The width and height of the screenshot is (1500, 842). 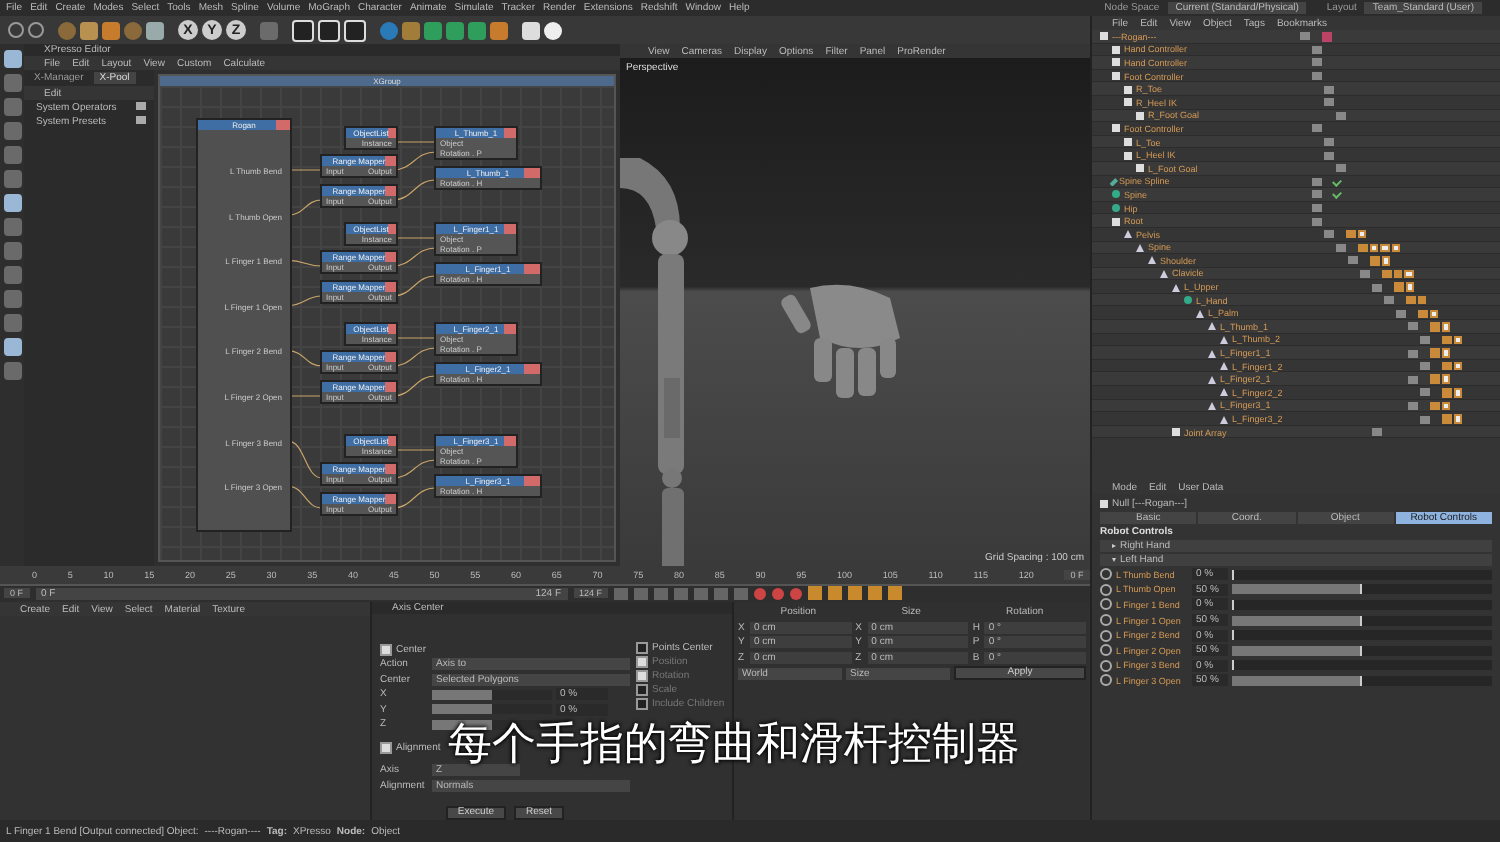 What do you see at coordinates (1113, 181) in the screenshot?
I see `spline-icon` at bounding box center [1113, 181].